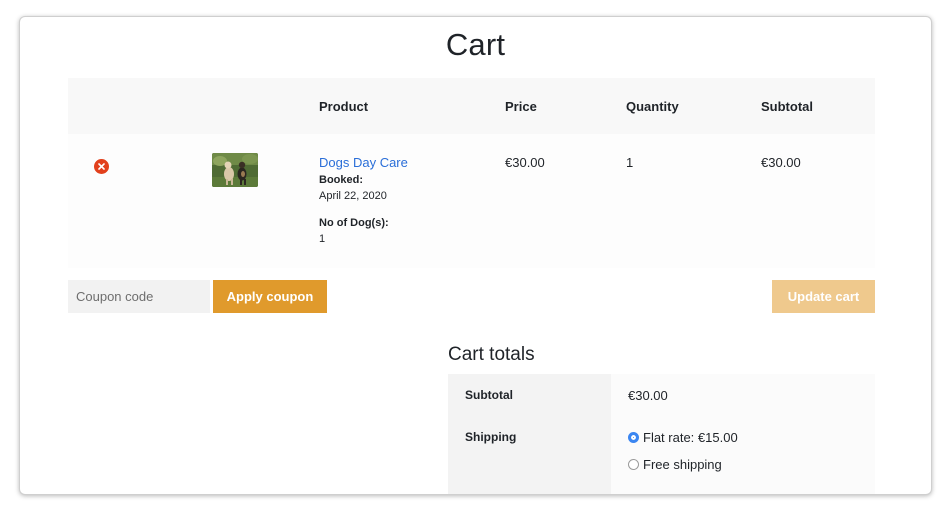  Describe the element at coordinates (652, 106) in the screenshot. I see `header-quantity: Quantity` at that location.